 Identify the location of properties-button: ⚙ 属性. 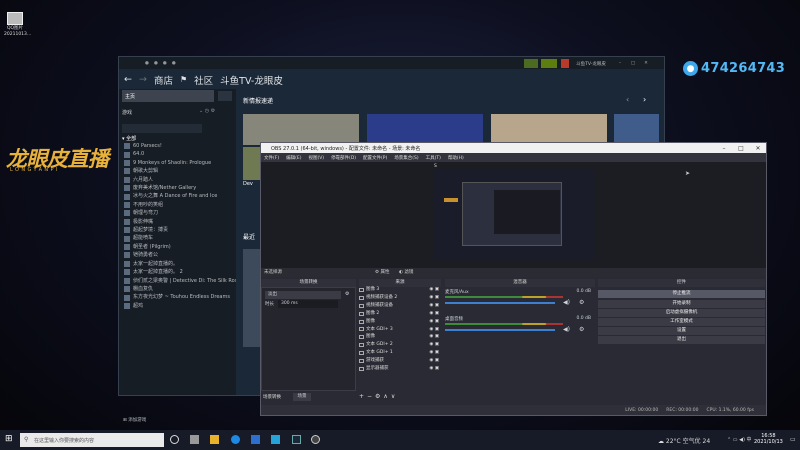
(382, 272).